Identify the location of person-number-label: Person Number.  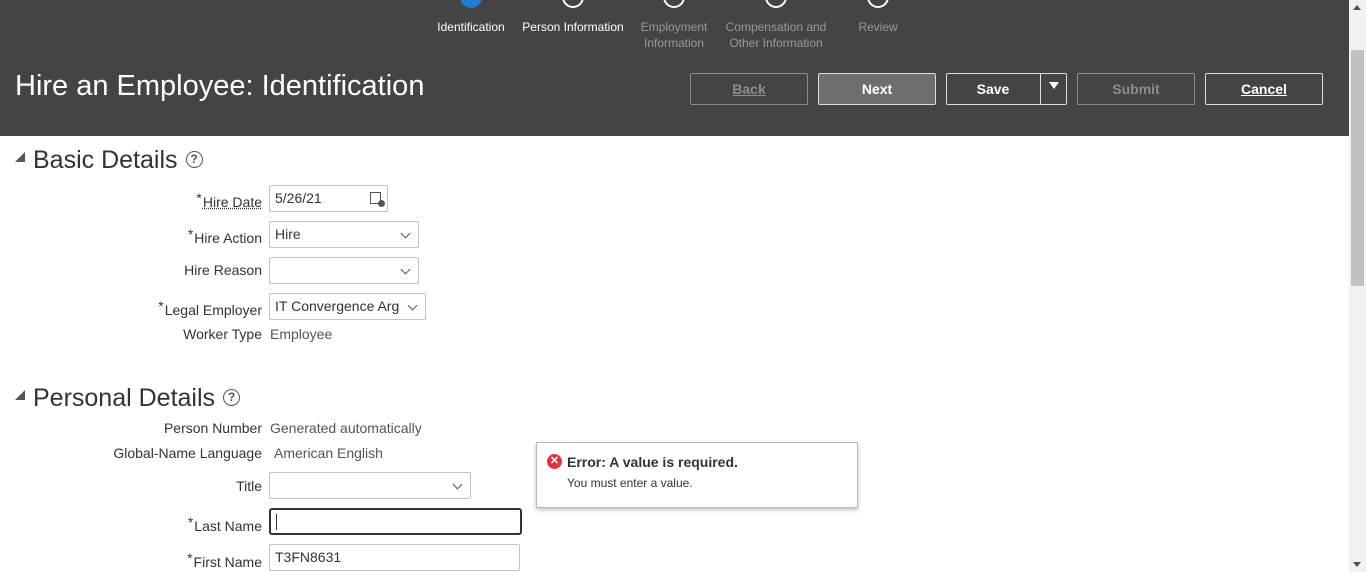
(212, 428).